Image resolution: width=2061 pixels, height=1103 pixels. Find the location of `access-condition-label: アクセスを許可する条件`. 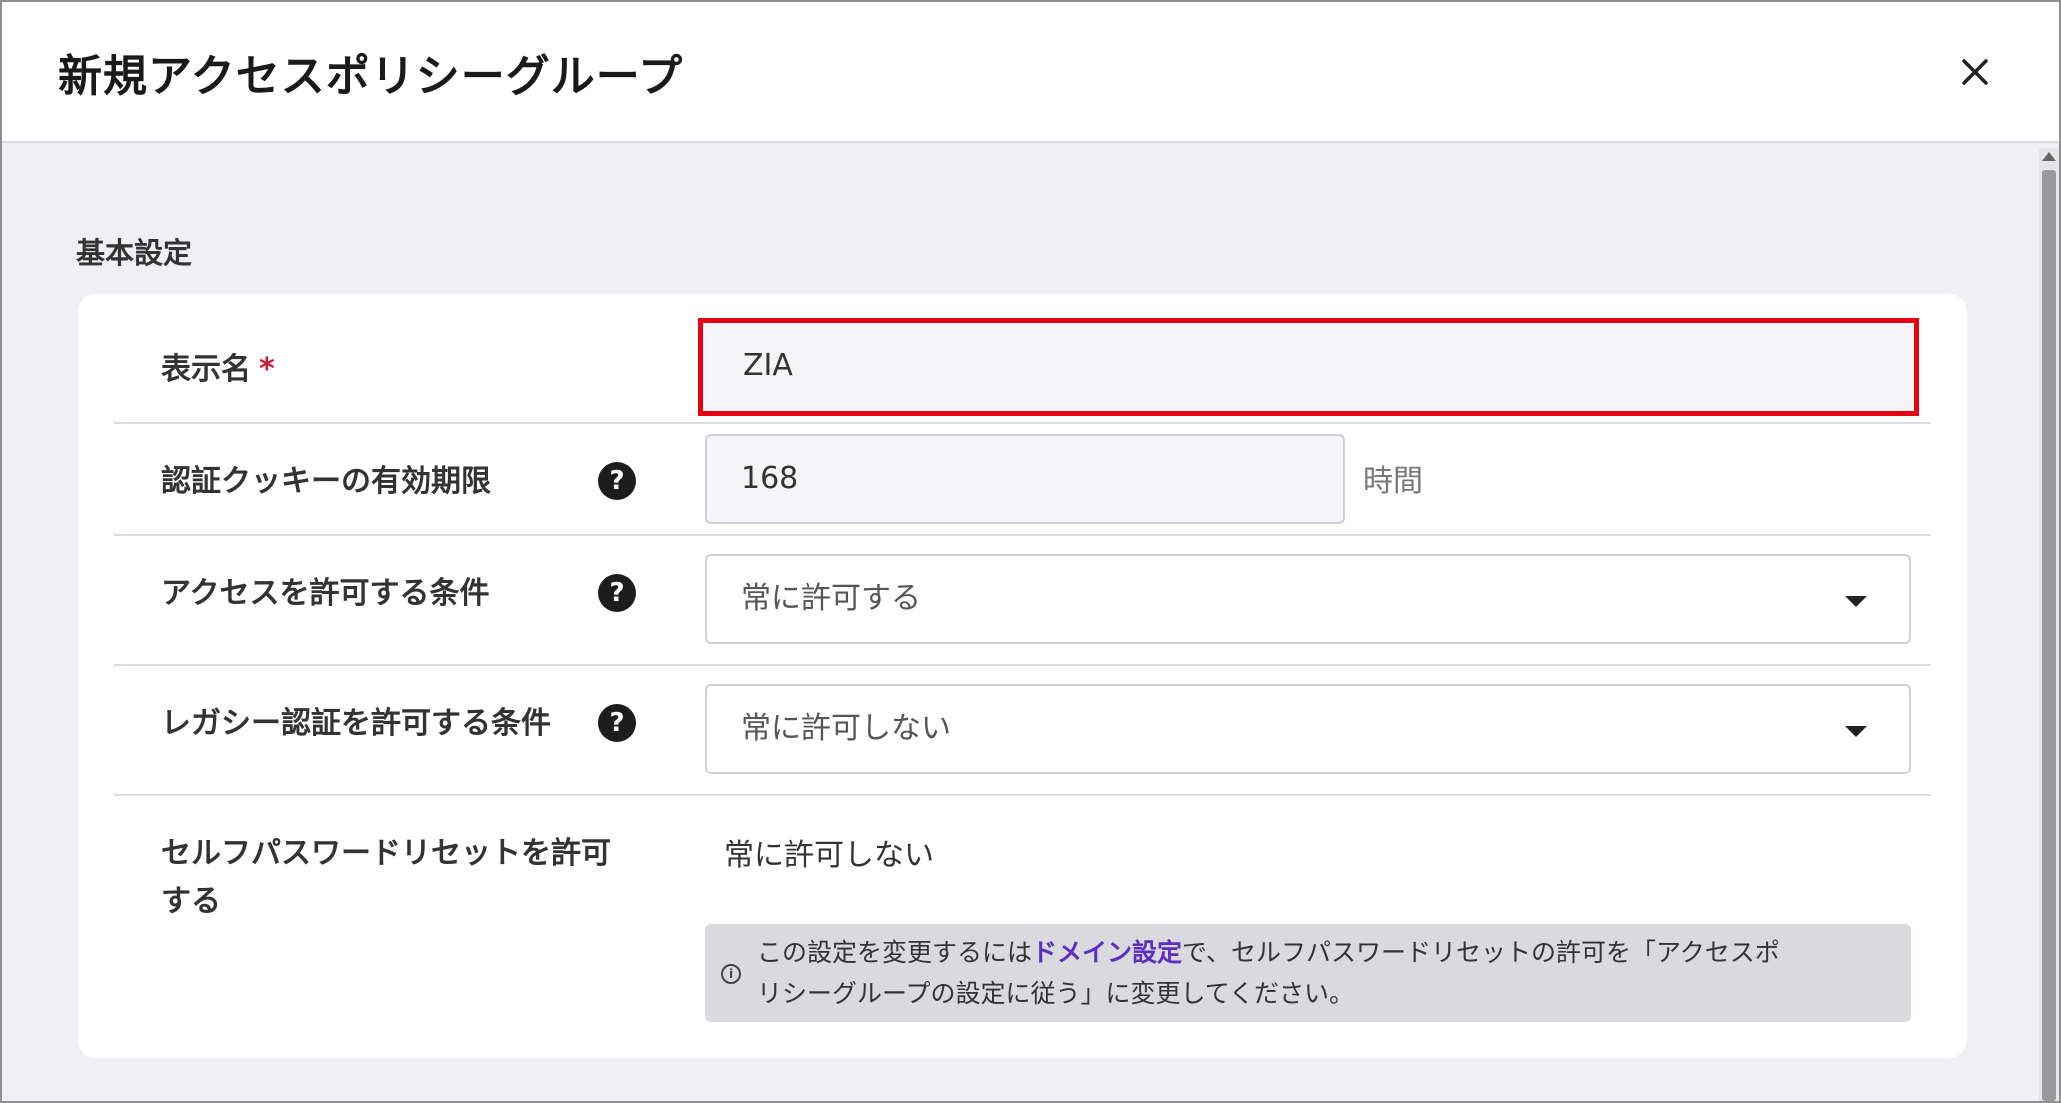

access-condition-label: アクセスを許可する条件 is located at coordinates (325, 593).